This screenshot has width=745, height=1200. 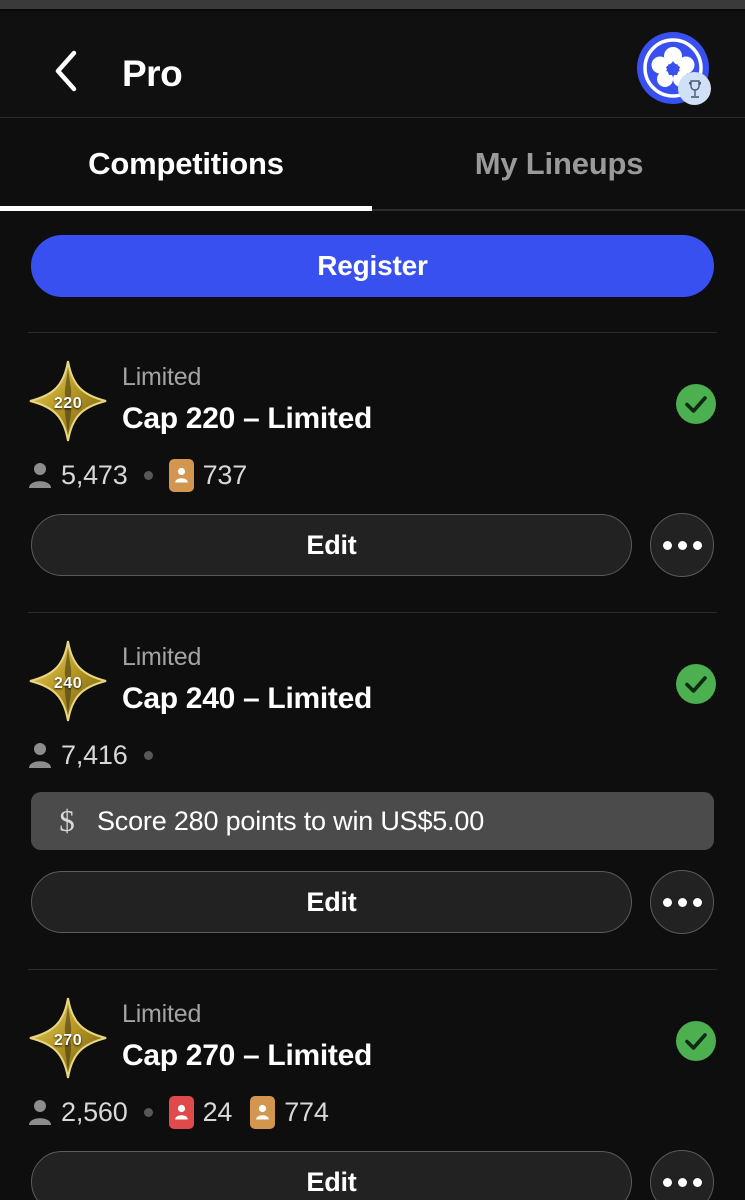 I want to click on dollar-icon: $, so click(x=67, y=820).